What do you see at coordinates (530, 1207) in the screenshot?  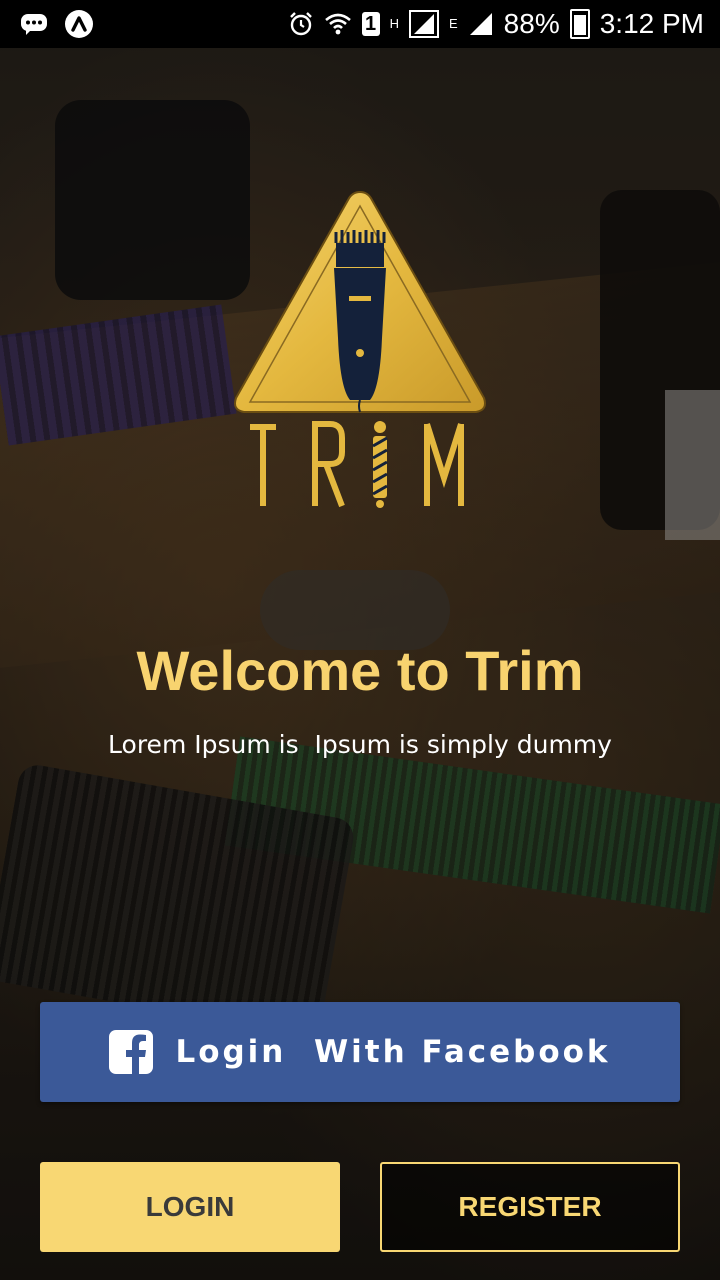 I see `register-button: REGISTER` at bounding box center [530, 1207].